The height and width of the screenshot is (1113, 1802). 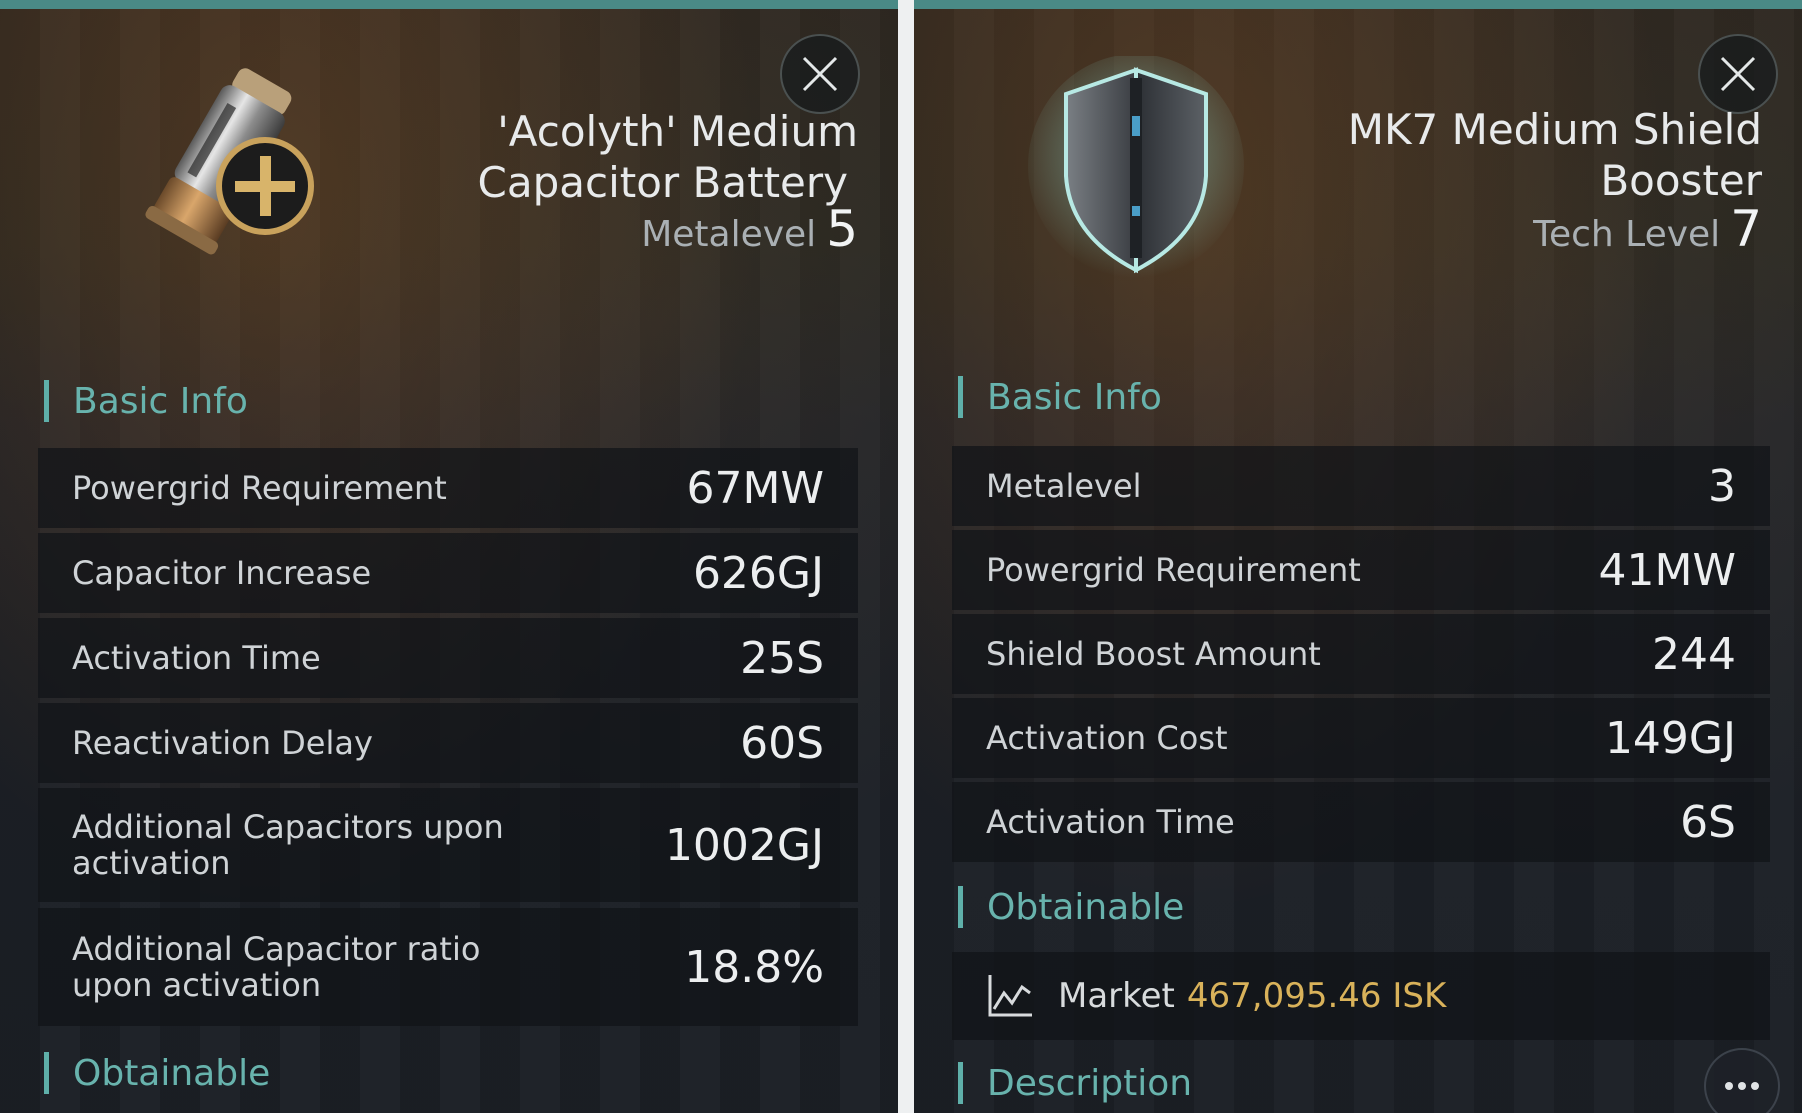 What do you see at coordinates (1667, 570) in the screenshot?
I see `stat-value: 41MW` at bounding box center [1667, 570].